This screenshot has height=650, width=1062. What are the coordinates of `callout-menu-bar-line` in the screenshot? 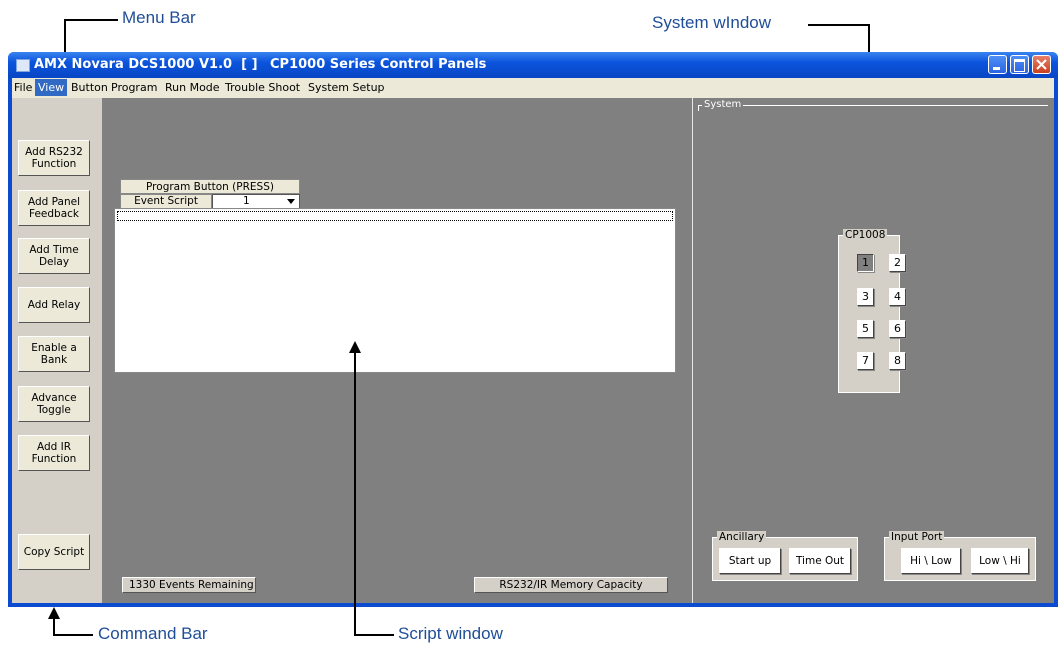 It's located at (91, 20).